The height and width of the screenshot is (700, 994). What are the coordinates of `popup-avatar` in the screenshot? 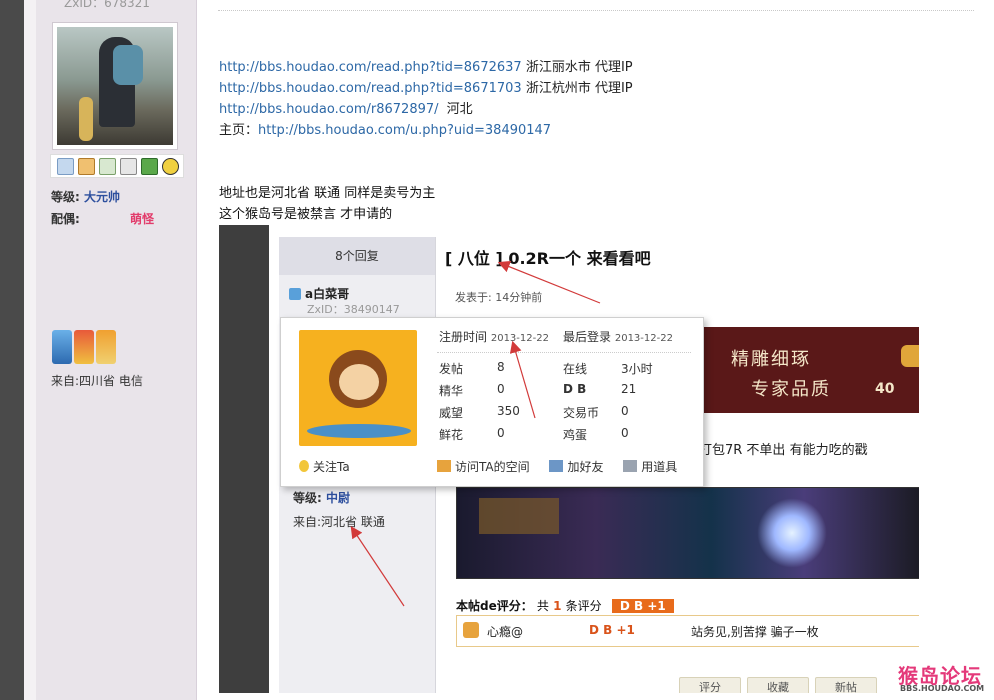 It's located at (358, 388).